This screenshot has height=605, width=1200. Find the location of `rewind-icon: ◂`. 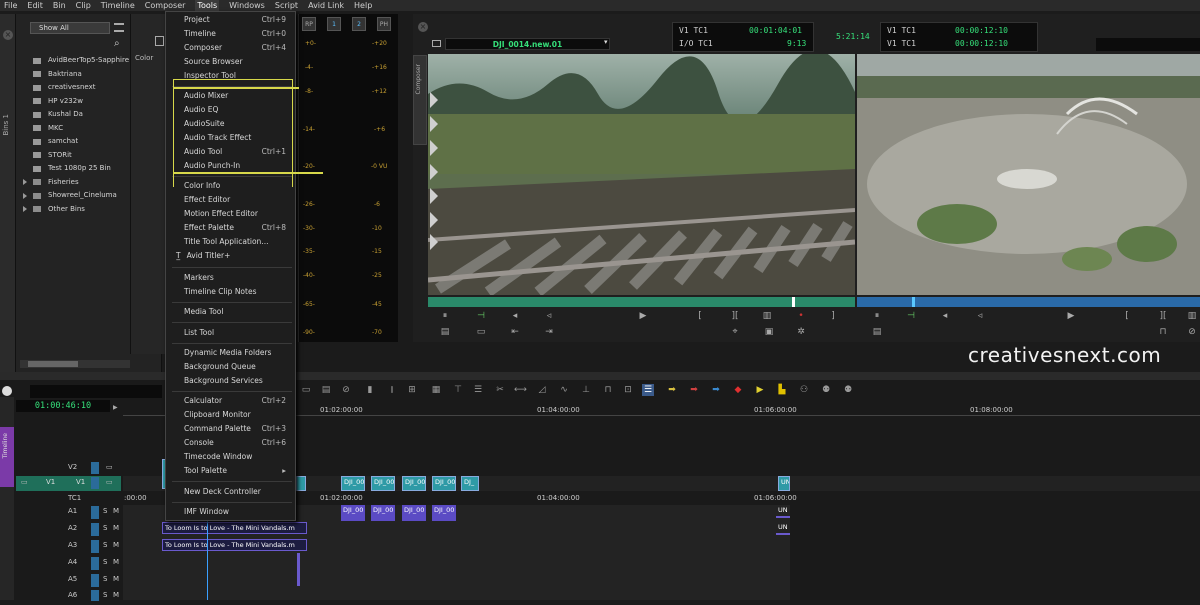

rewind-icon: ◂ is located at coordinates (945, 316).